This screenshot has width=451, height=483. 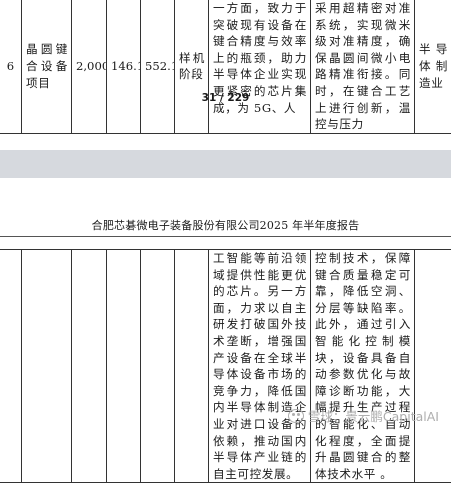 I want to click on watermark: 雪球：景云鹏CapitalAI, so click(x=363, y=415).